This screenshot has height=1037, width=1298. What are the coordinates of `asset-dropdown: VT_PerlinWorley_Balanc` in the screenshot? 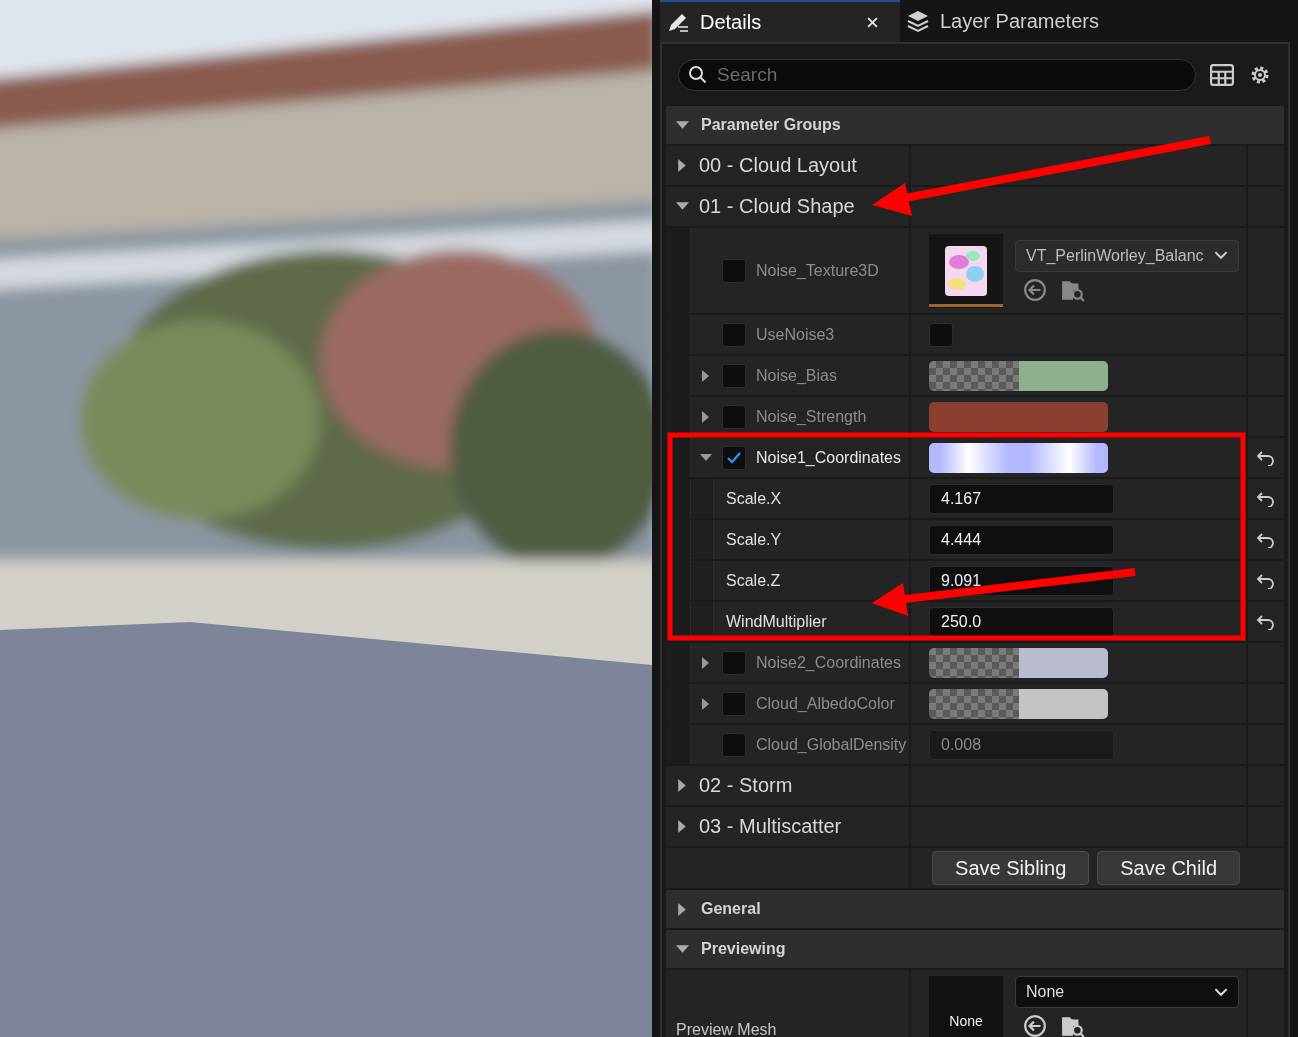 It's located at (1127, 255).